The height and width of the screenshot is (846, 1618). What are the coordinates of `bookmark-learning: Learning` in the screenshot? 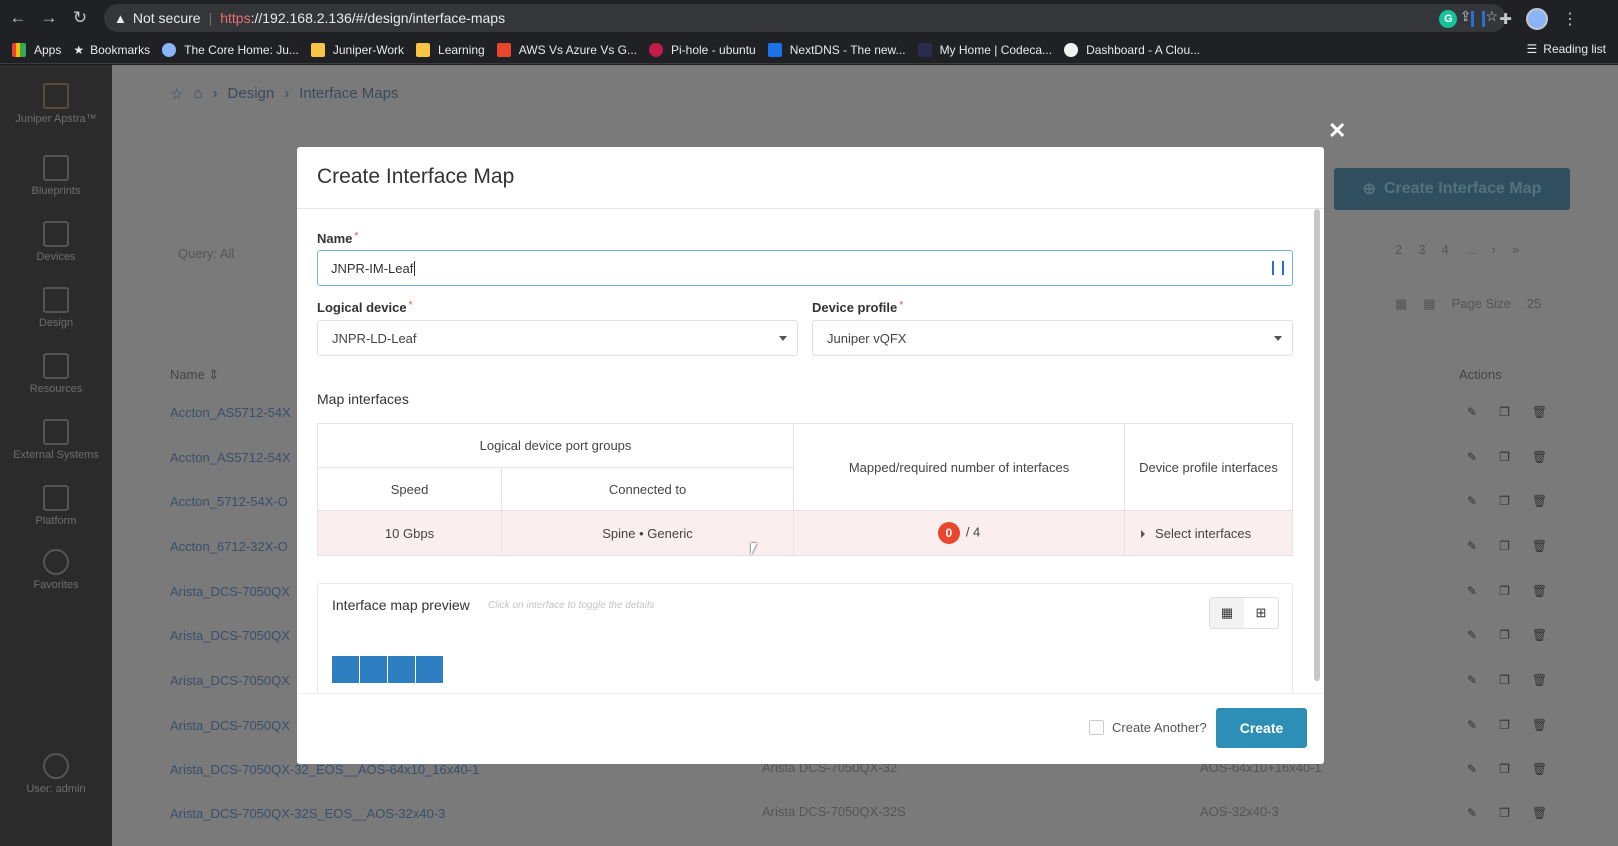 It's located at (450, 49).